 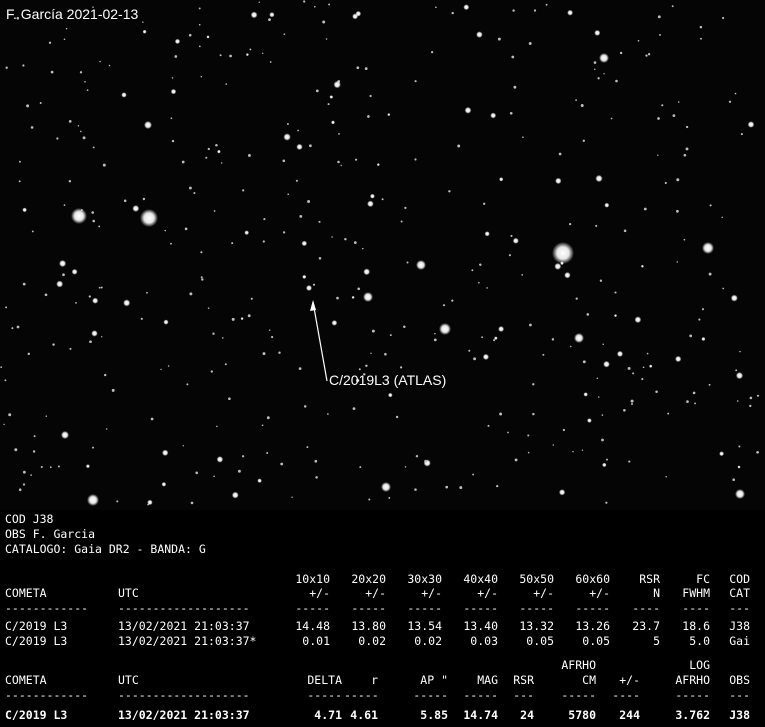 What do you see at coordinates (434, 680) in the screenshot?
I see `table2-header-4: AP "` at bounding box center [434, 680].